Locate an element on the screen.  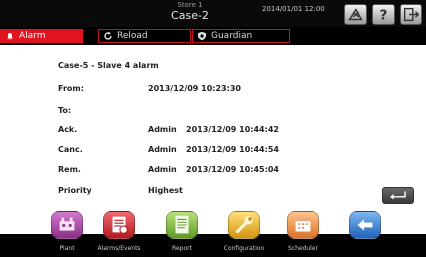
tools-icon is located at coordinates (355, 14).